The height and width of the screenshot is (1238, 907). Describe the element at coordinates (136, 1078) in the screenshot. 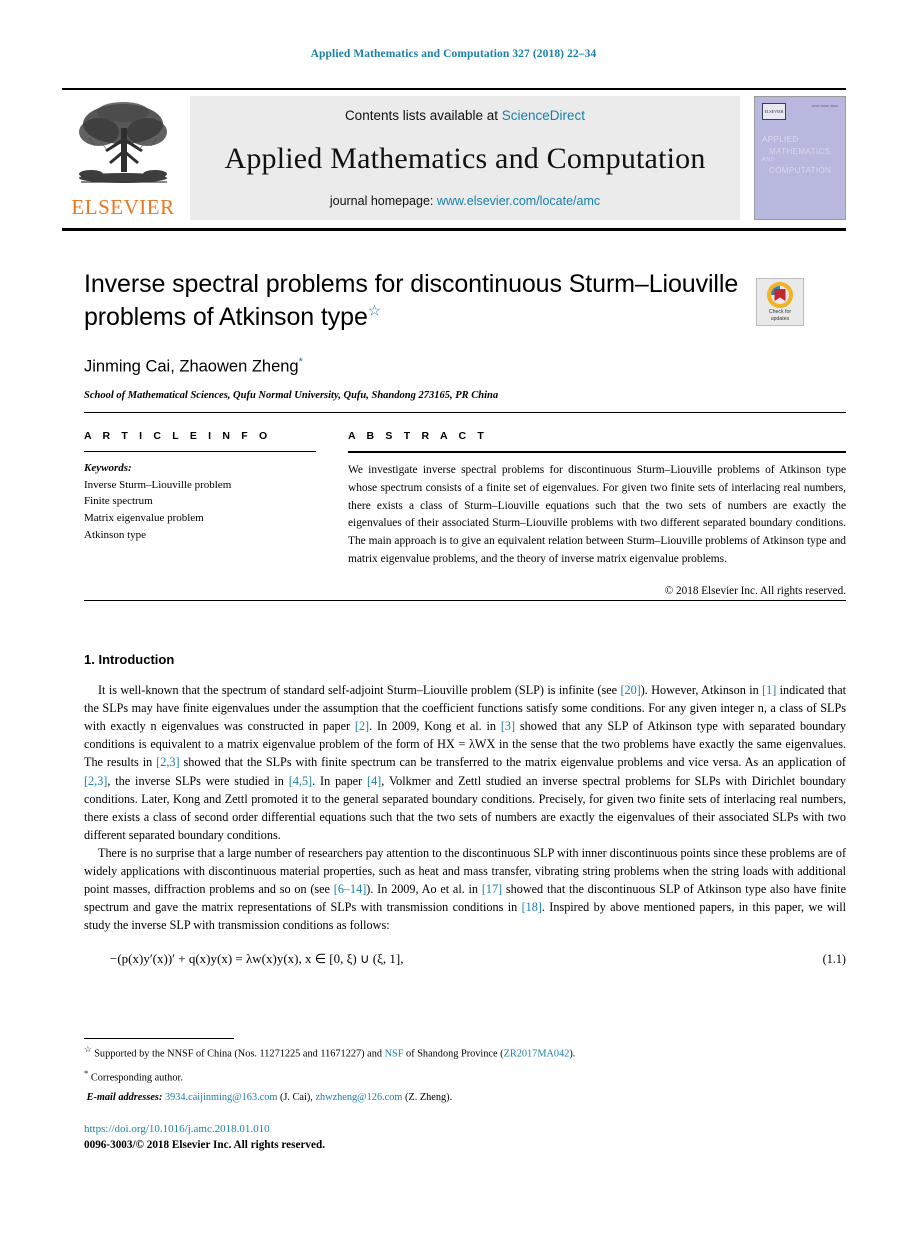

I see `corresponding-author-text: Corresponding author.` at that location.